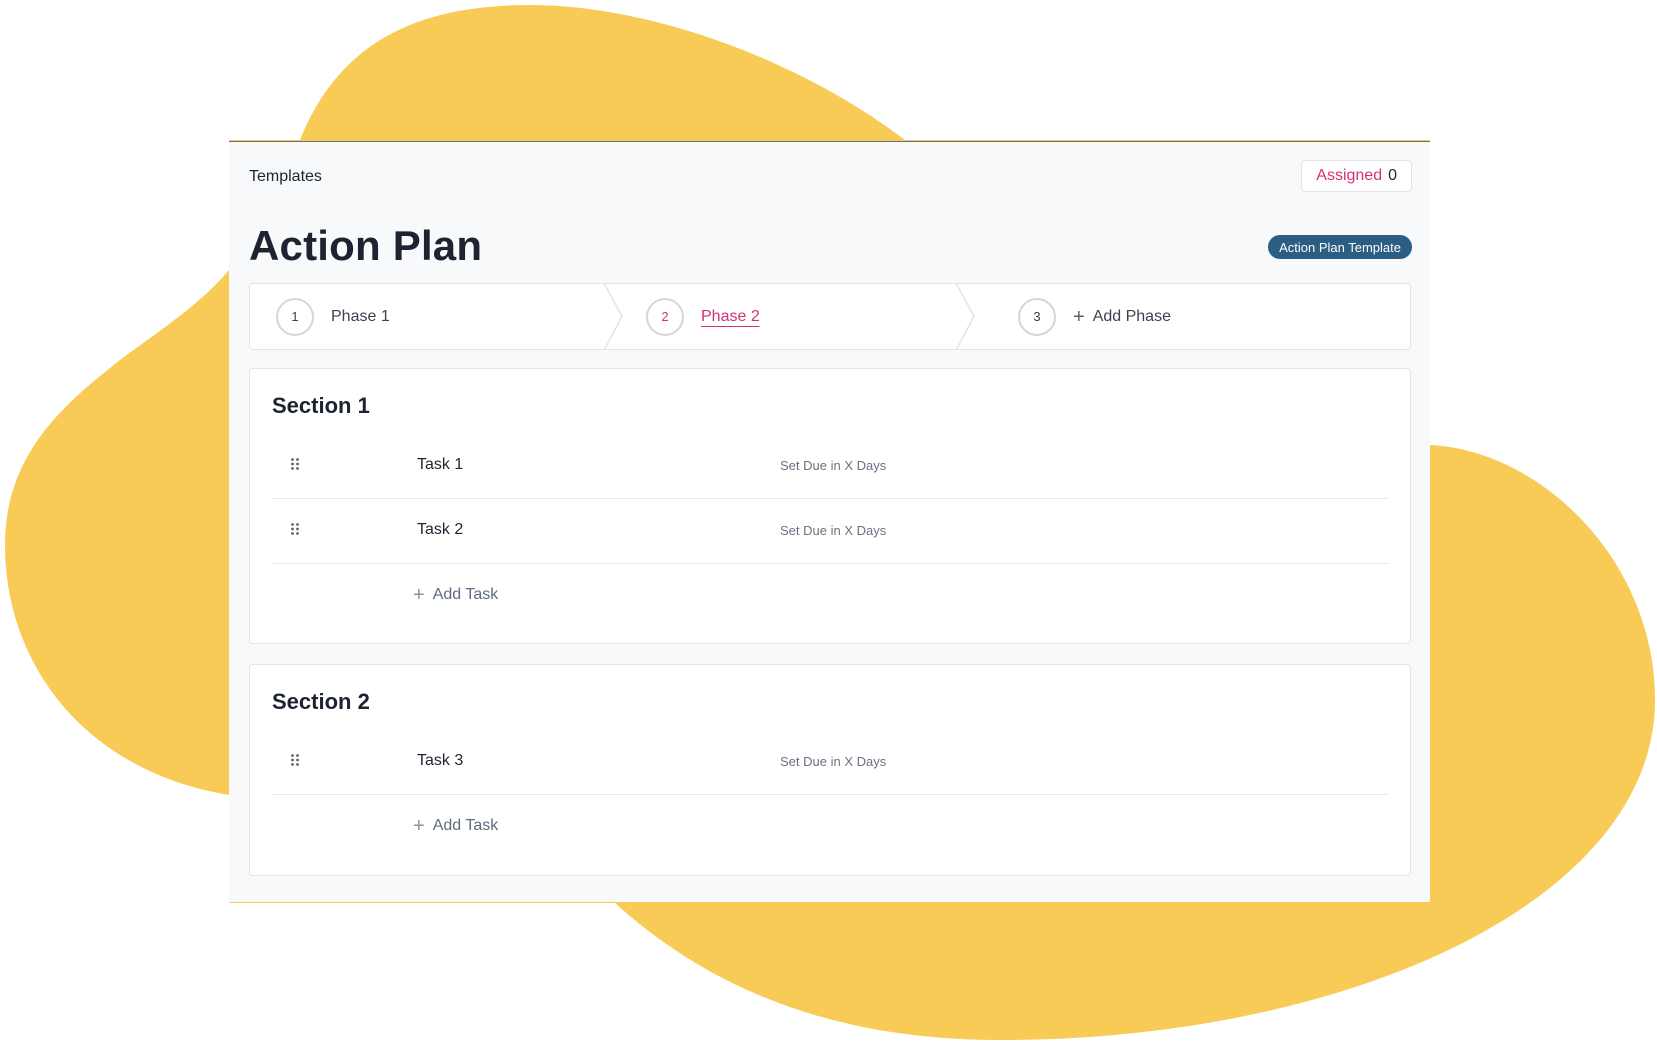 This screenshot has width=1657, height=1044. Describe the element at coordinates (440, 761) in the screenshot. I see `task-name: Task 3` at that location.